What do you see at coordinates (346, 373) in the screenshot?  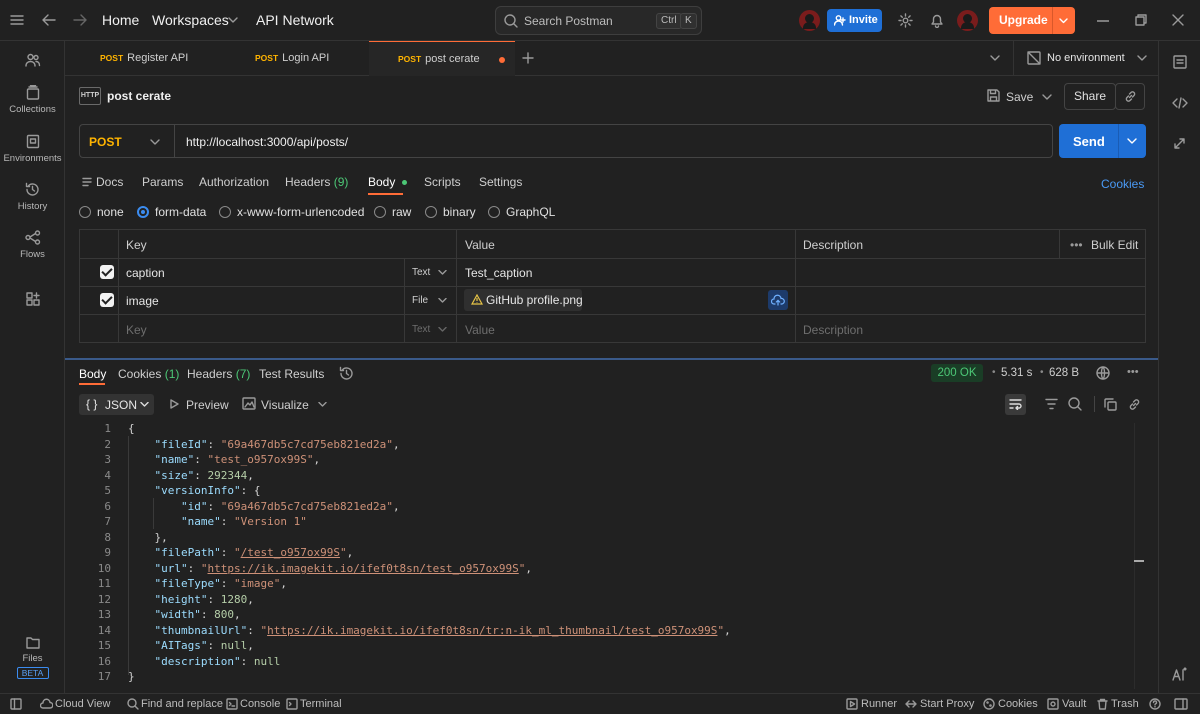 I see `response-history-icon` at bounding box center [346, 373].